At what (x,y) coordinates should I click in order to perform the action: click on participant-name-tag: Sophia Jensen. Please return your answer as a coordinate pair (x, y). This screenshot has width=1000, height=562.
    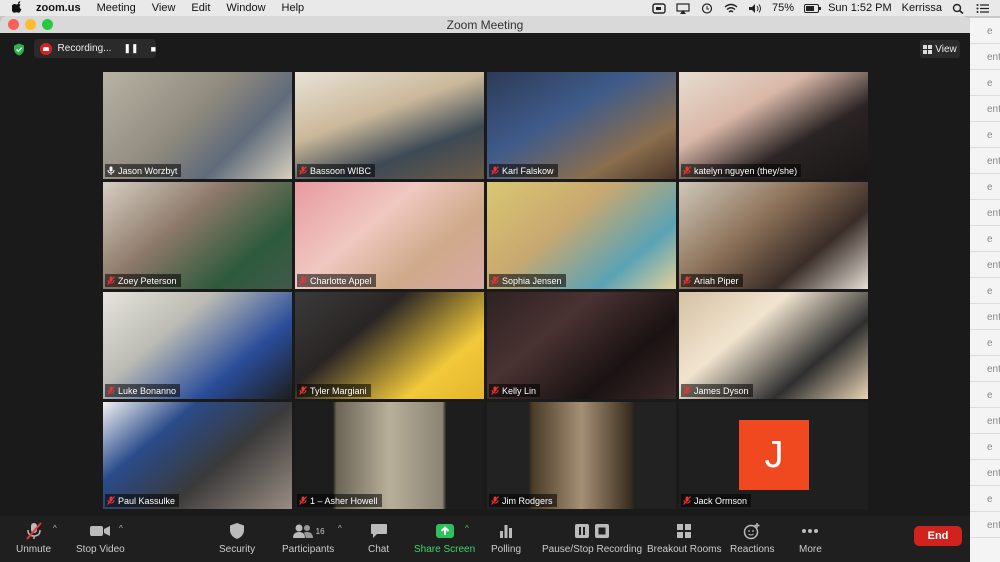
    Looking at the image, I should click on (527, 280).